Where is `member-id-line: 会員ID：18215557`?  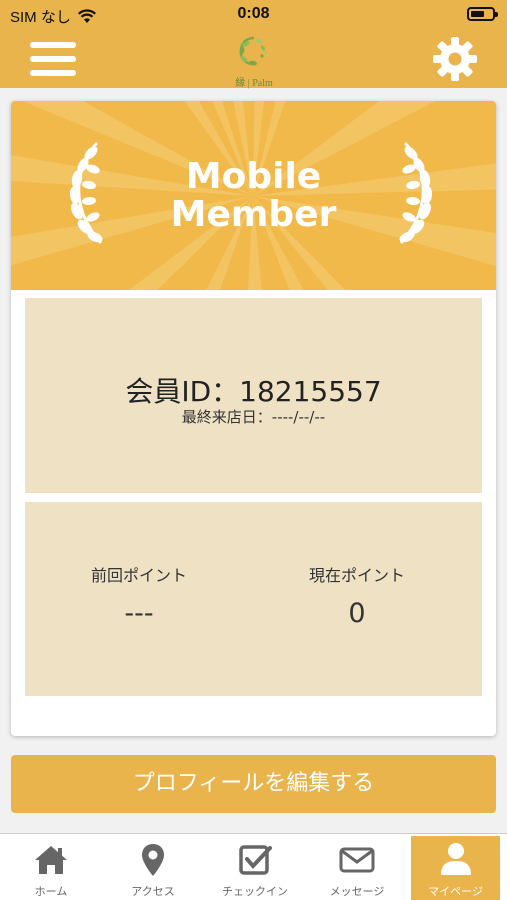
member-id-line: 会員ID：18215557 is located at coordinates (253, 390).